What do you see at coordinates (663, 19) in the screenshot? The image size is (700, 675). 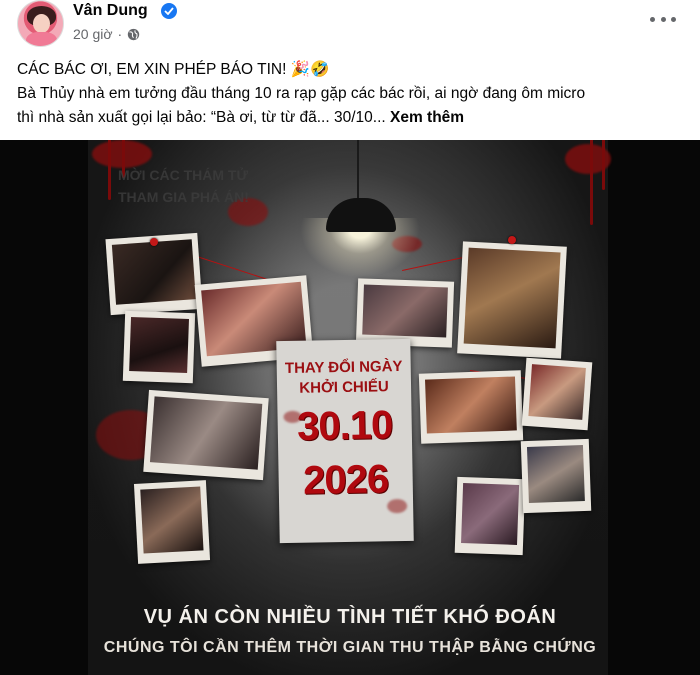 I see `more-options-icon` at bounding box center [663, 19].